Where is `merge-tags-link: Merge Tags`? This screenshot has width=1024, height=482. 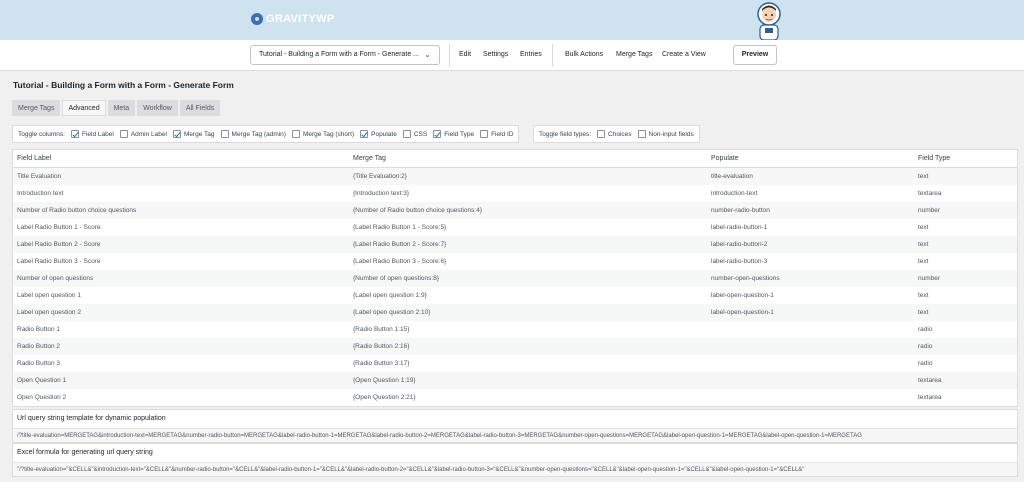 merge-tags-link: Merge Tags is located at coordinates (634, 54).